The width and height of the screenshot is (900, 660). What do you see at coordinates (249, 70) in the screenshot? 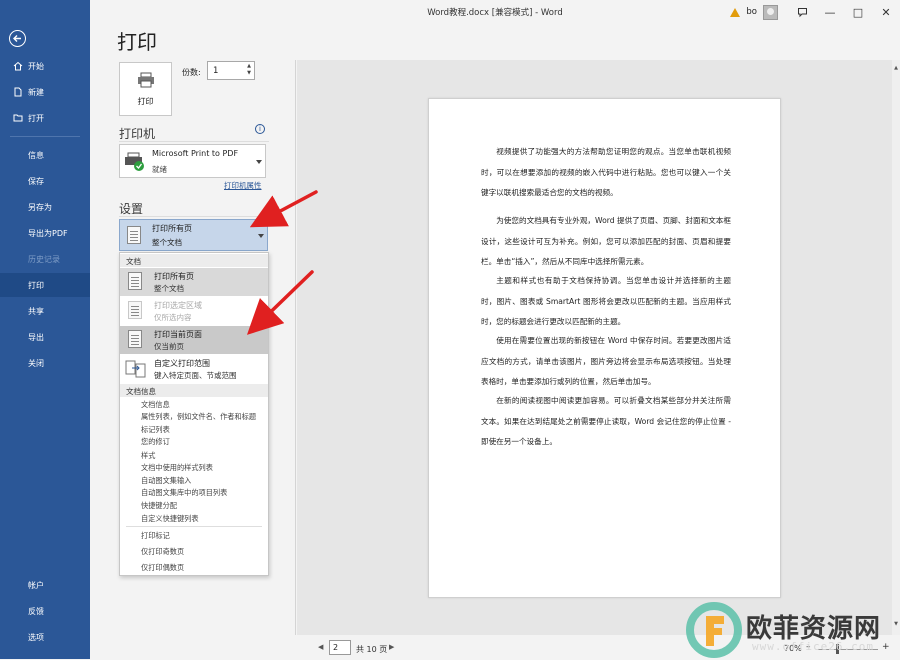
I see `copies-spinner: ▲ ▼` at bounding box center [249, 70].